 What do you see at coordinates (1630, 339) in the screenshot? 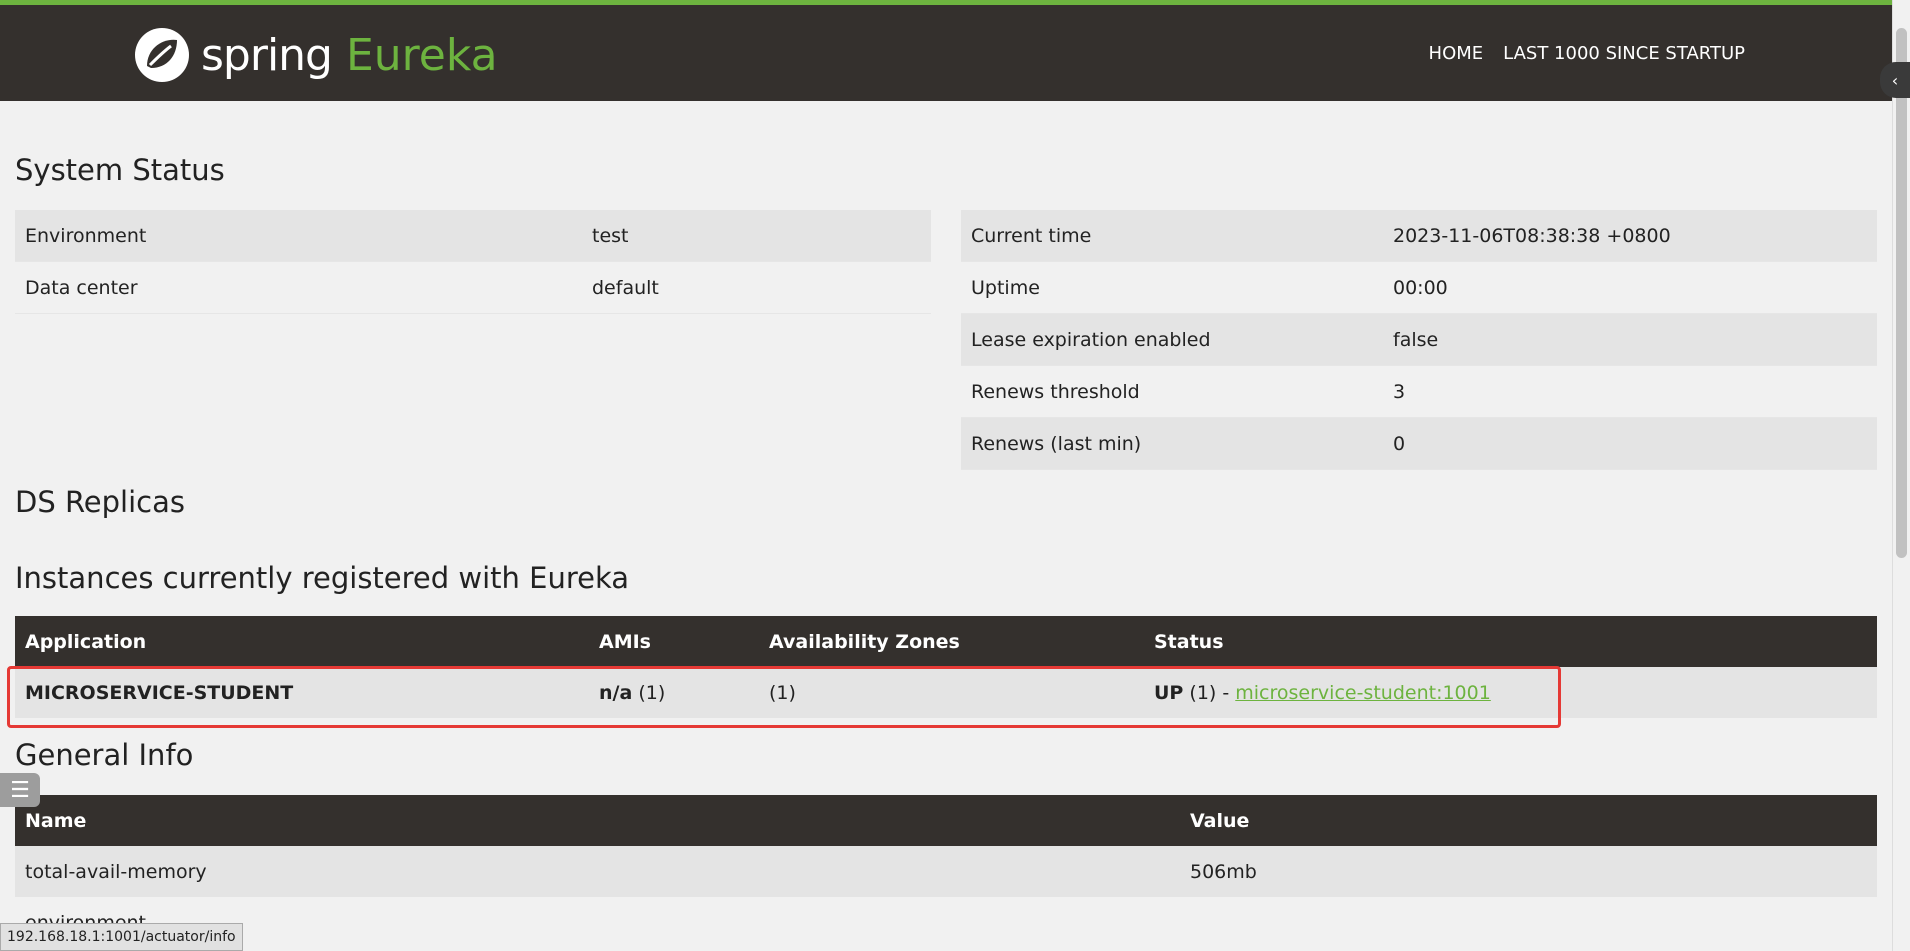
I see `lease-value: false` at bounding box center [1630, 339].